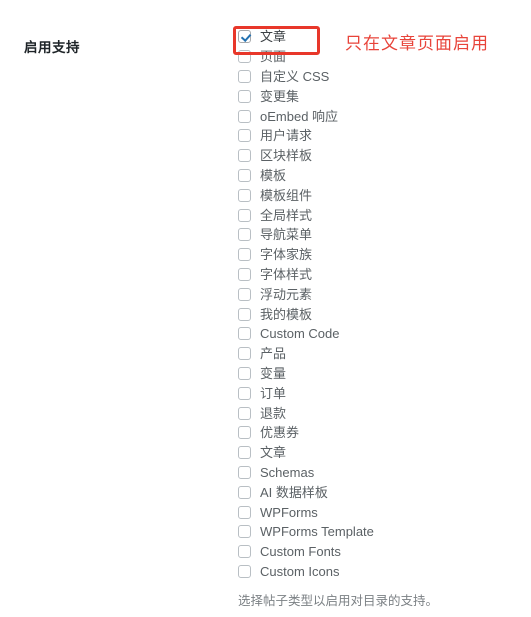 Image resolution: width=531 pixels, height=617 pixels. What do you see at coordinates (300, 552) in the screenshot?
I see `checkbox-label: Custom Fonts` at bounding box center [300, 552].